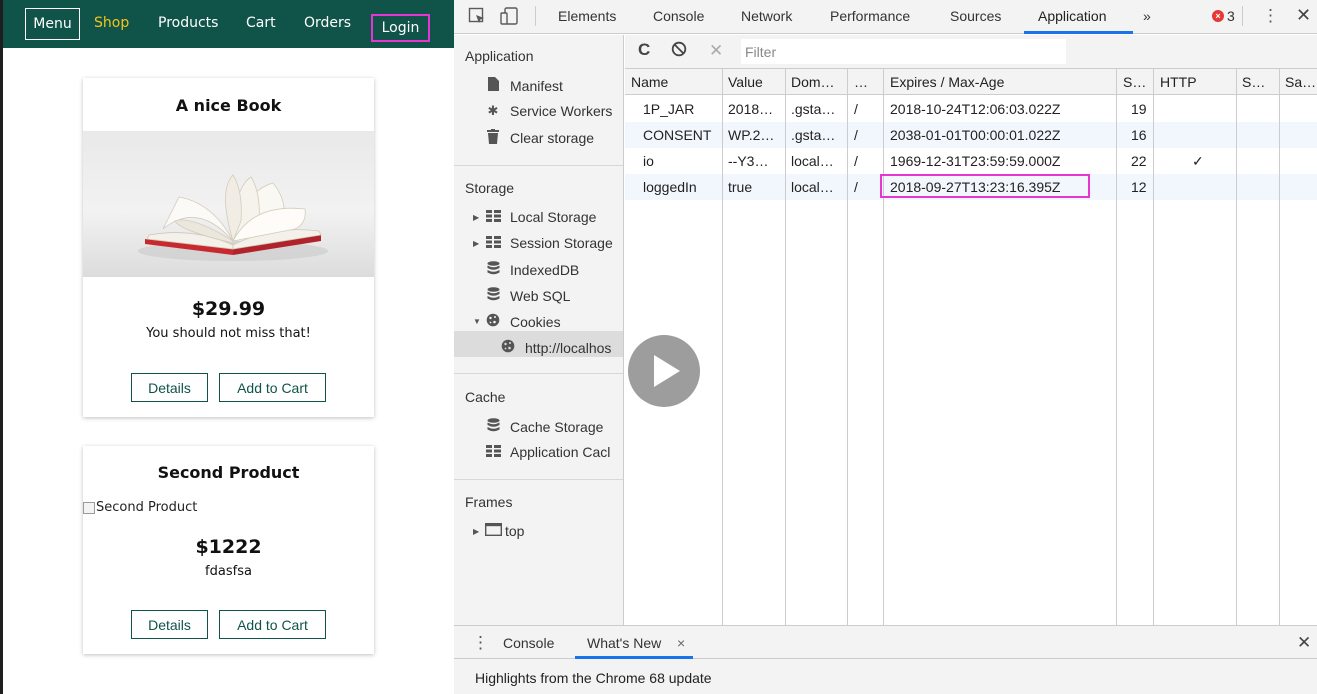 The image size is (1317, 694). What do you see at coordinates (716, 51) in the screenshot?
I see `delete-selected-icon: ✕` at bounding box center [716, 51].